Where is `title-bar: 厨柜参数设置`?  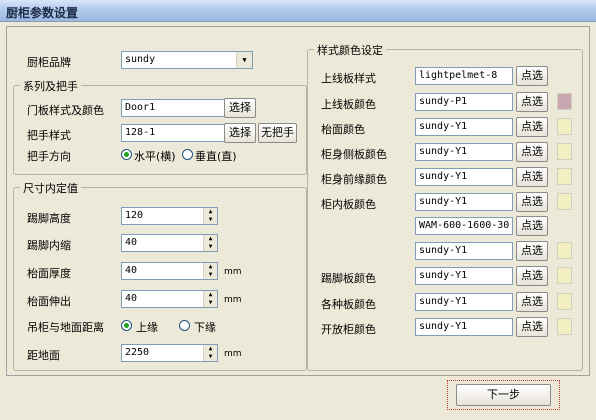
title-bar: 厨柜参数设置 is located at coordinates (298, 11).